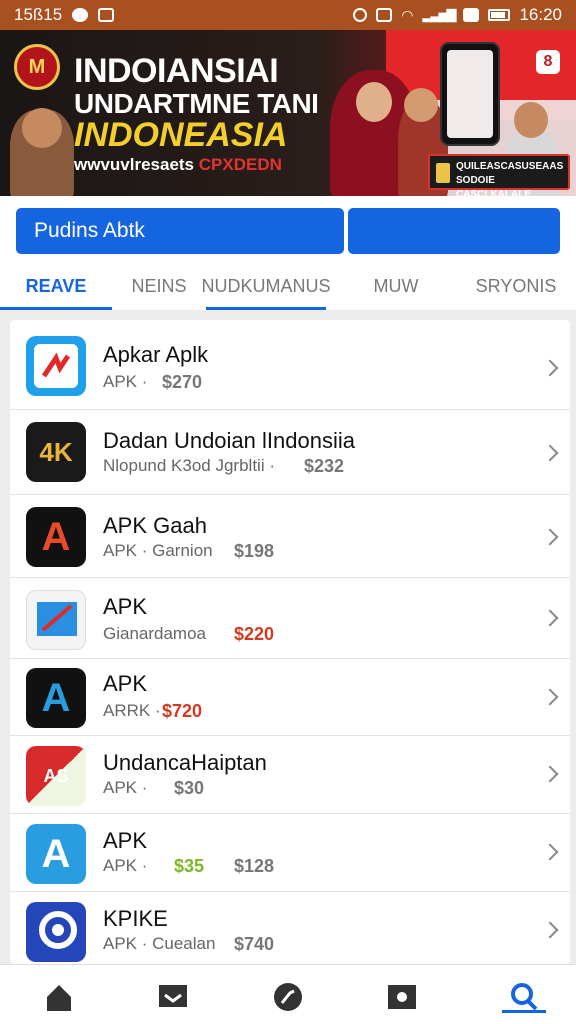  I want to click on tab-reave: REAVE, so click(56, 286).